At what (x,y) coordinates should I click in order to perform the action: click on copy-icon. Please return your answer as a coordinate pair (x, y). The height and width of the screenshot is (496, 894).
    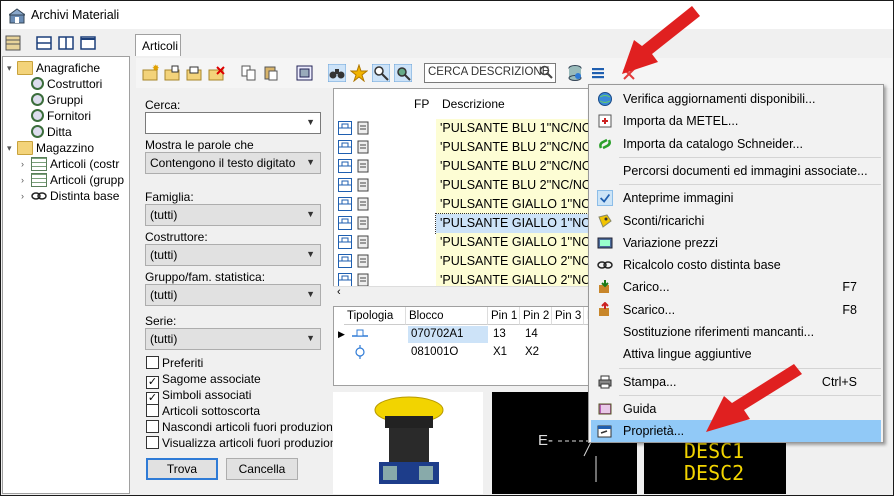
    Looking at the image, I should click on (249, 73).